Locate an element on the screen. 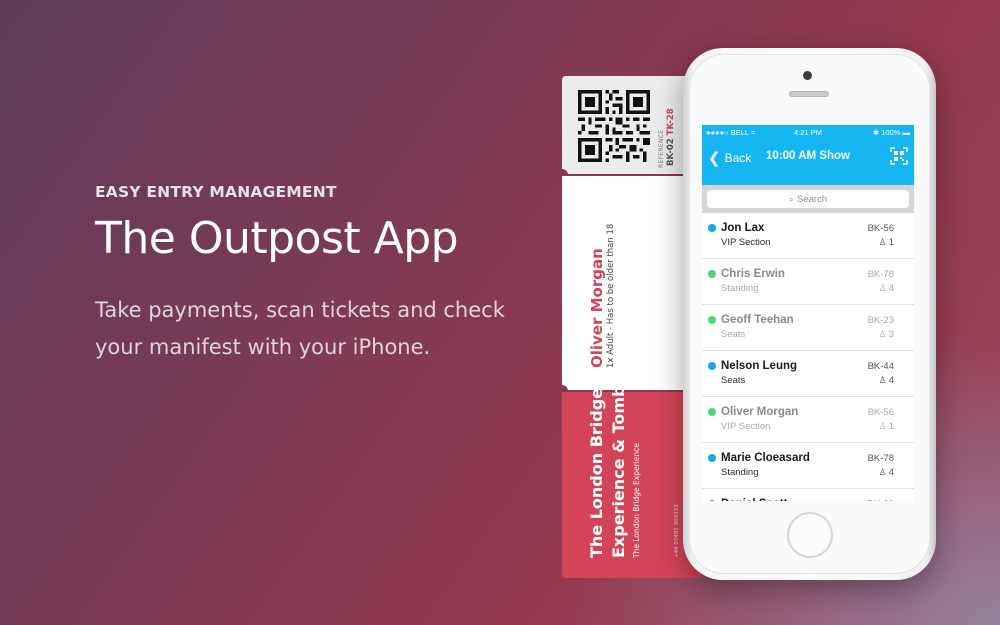 The width and height of the screenshot is (1000, 625). guest-name: Oliver Morgan is located at coordinates (597, 308).